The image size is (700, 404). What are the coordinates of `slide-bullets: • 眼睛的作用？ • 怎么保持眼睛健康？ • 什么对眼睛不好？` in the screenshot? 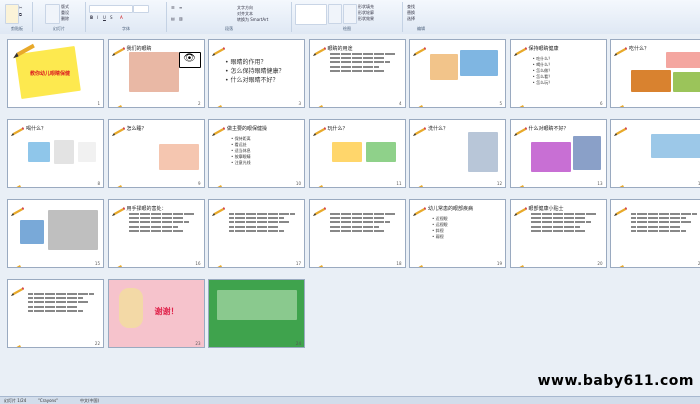 It's located at (255, 71).